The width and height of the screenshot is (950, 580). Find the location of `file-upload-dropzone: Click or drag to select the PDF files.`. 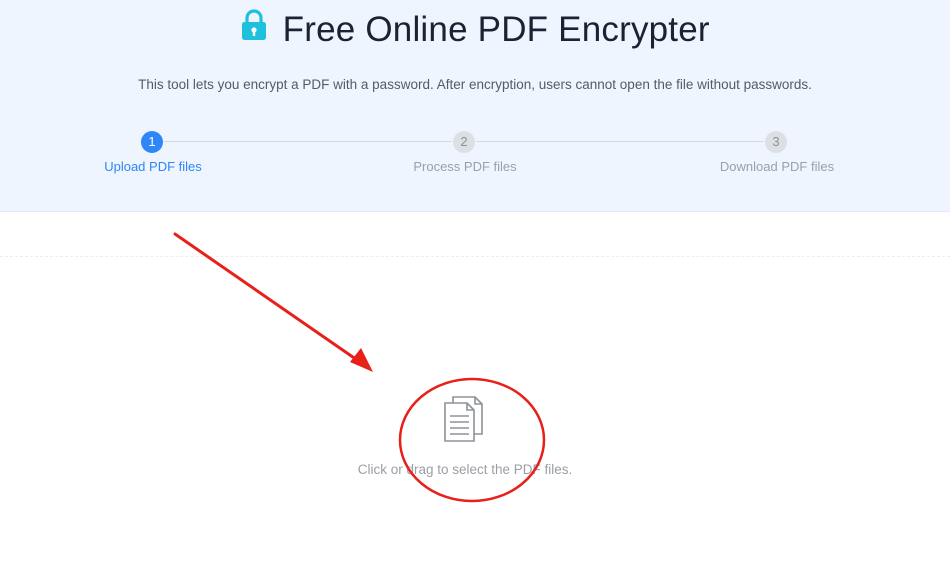

file-upload-dropzone: Click or drag to select the PDF files. is located at coordinates (465, 440).